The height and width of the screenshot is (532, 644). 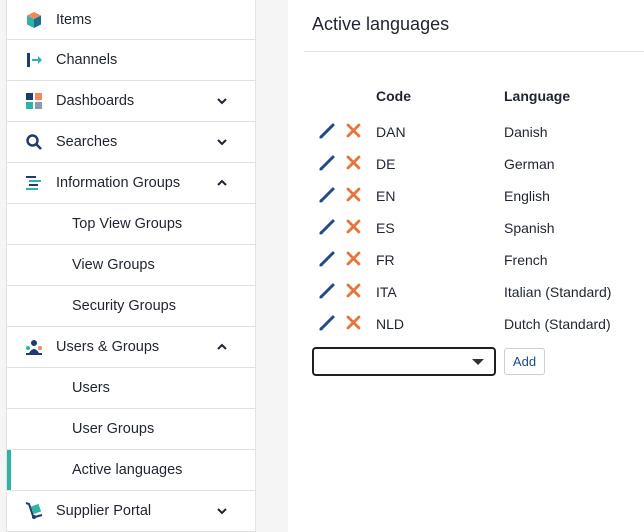 I want to click on sidebar-item-view-groups: View Groups, so click(x=131, y=265).